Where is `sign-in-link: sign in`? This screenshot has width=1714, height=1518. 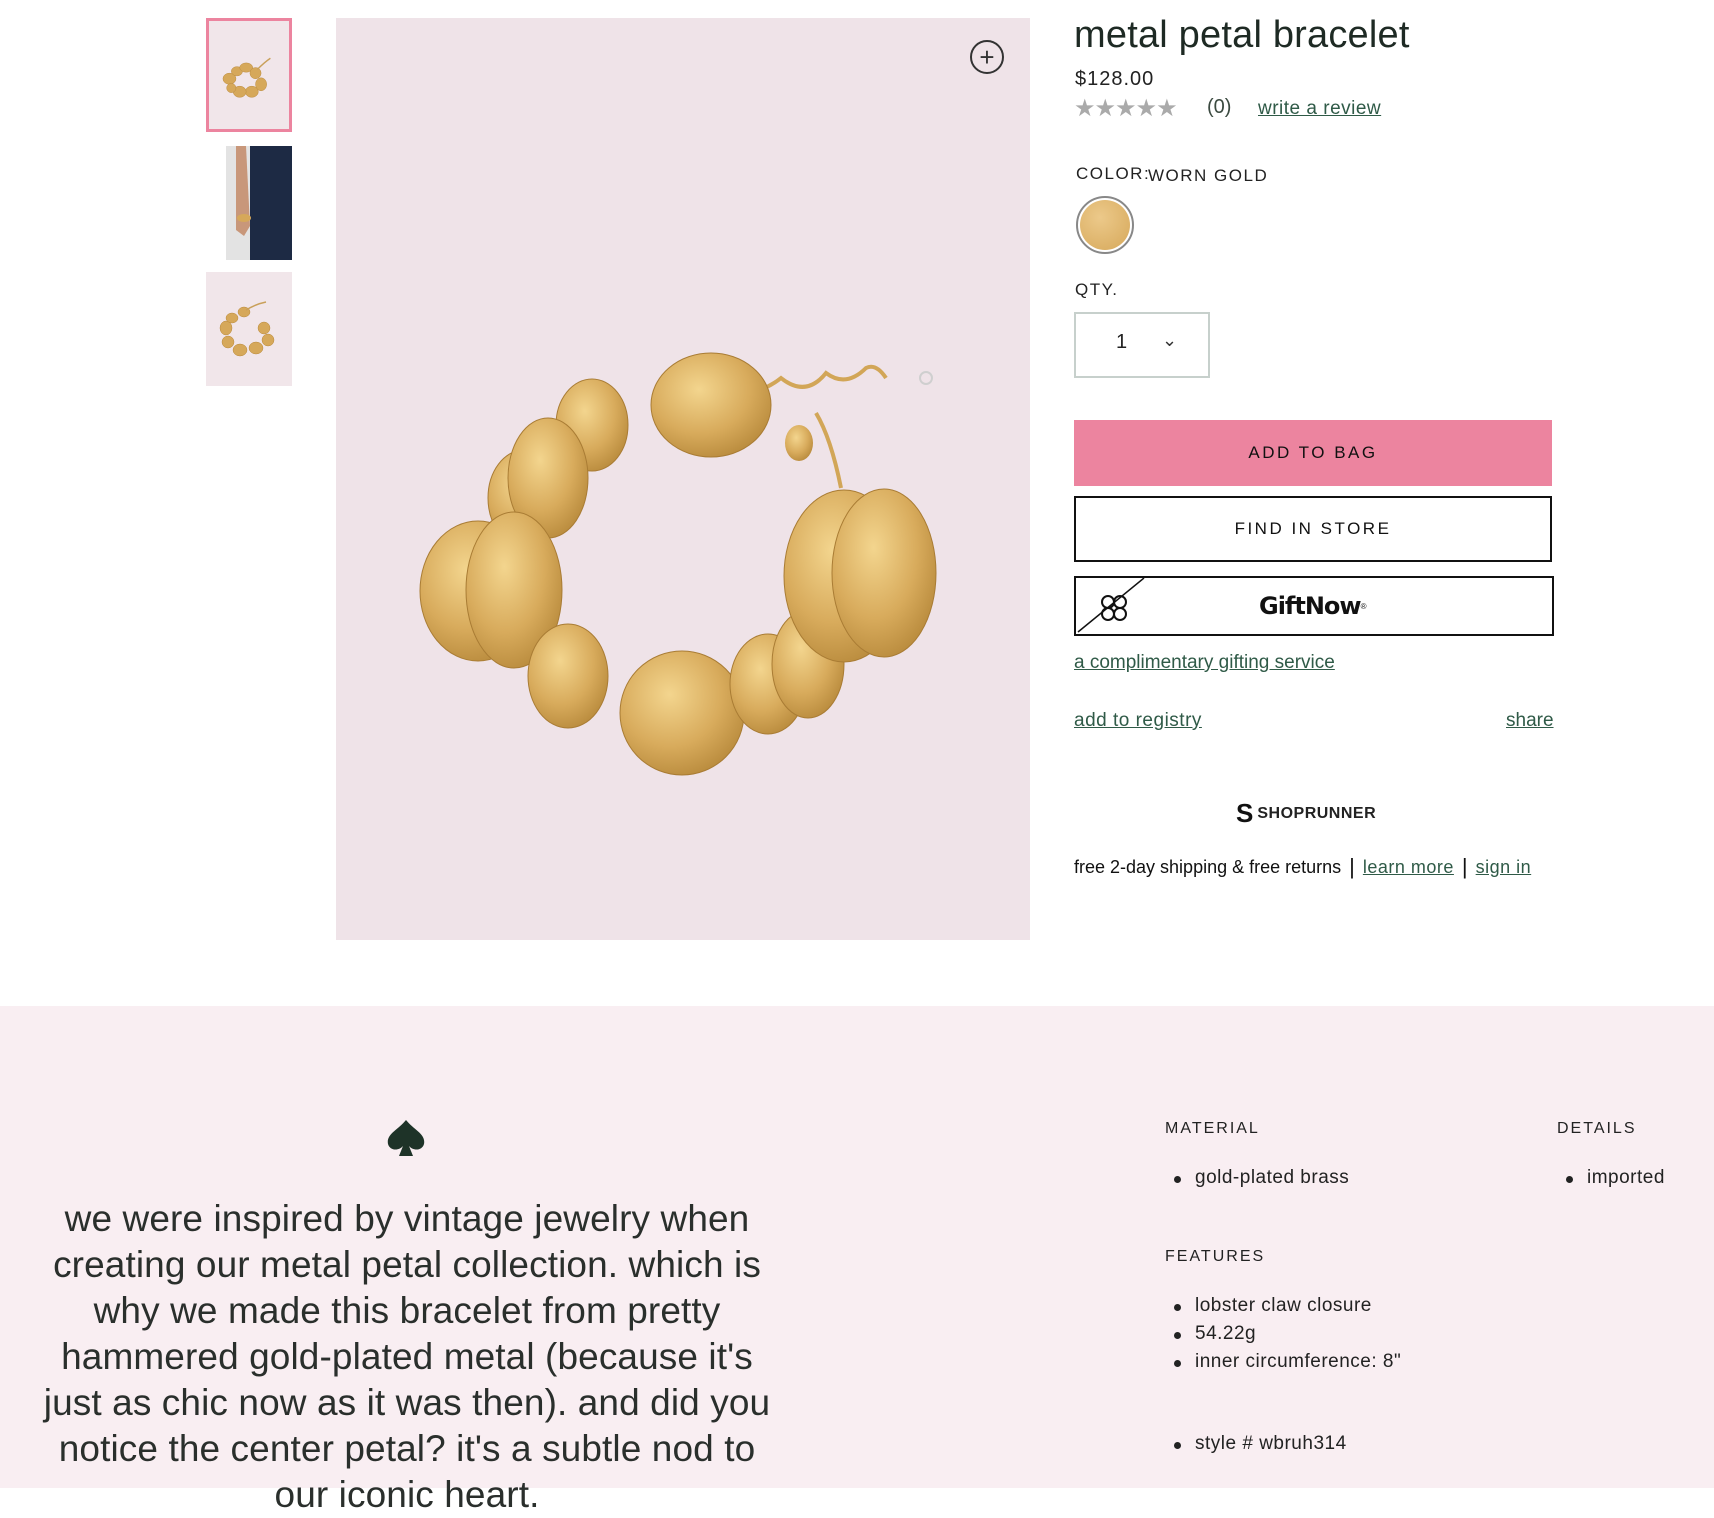
sign-in-link: sign in is located at coordinates (1504, 867).